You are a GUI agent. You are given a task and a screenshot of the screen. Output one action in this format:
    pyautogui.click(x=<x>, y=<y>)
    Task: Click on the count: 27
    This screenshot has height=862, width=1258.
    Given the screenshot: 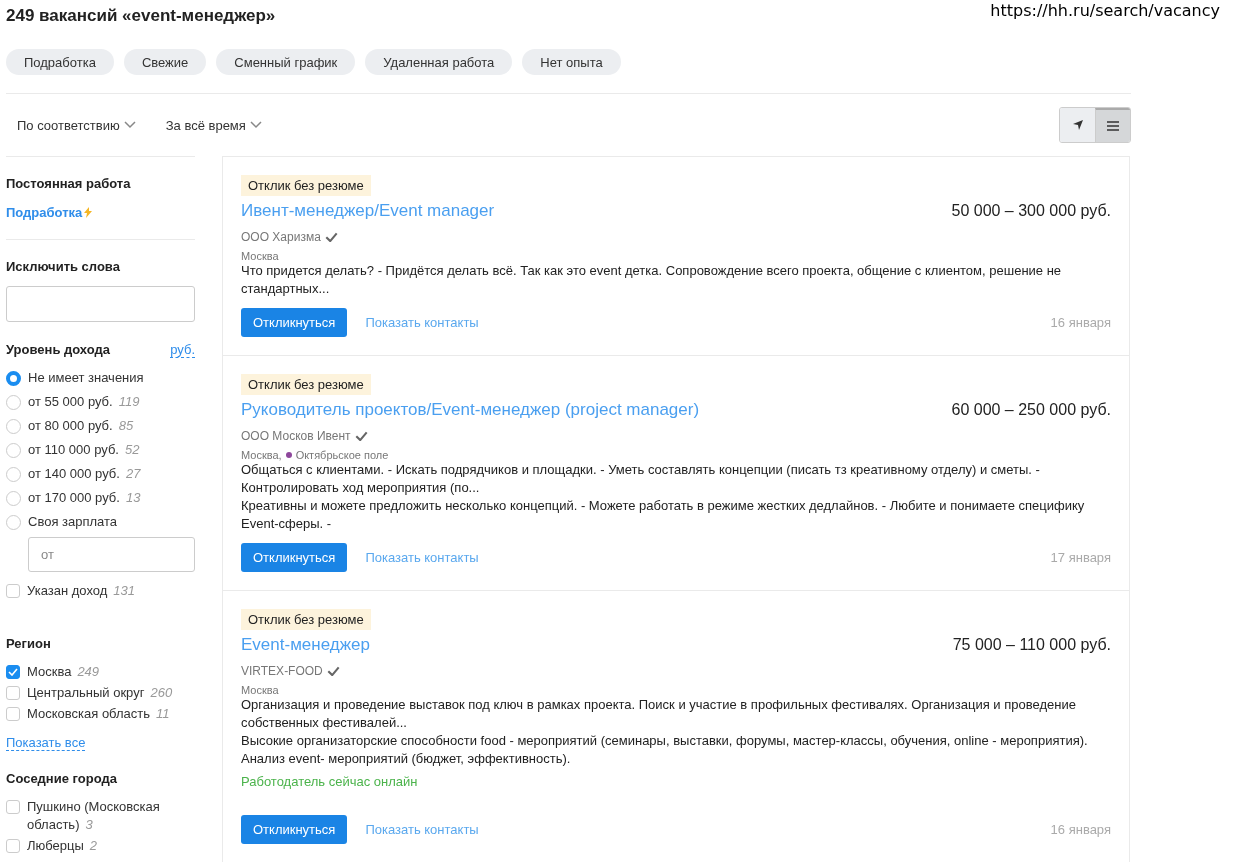 What is the action you would take?
    pyautogui.click(x=133, y=473)
    